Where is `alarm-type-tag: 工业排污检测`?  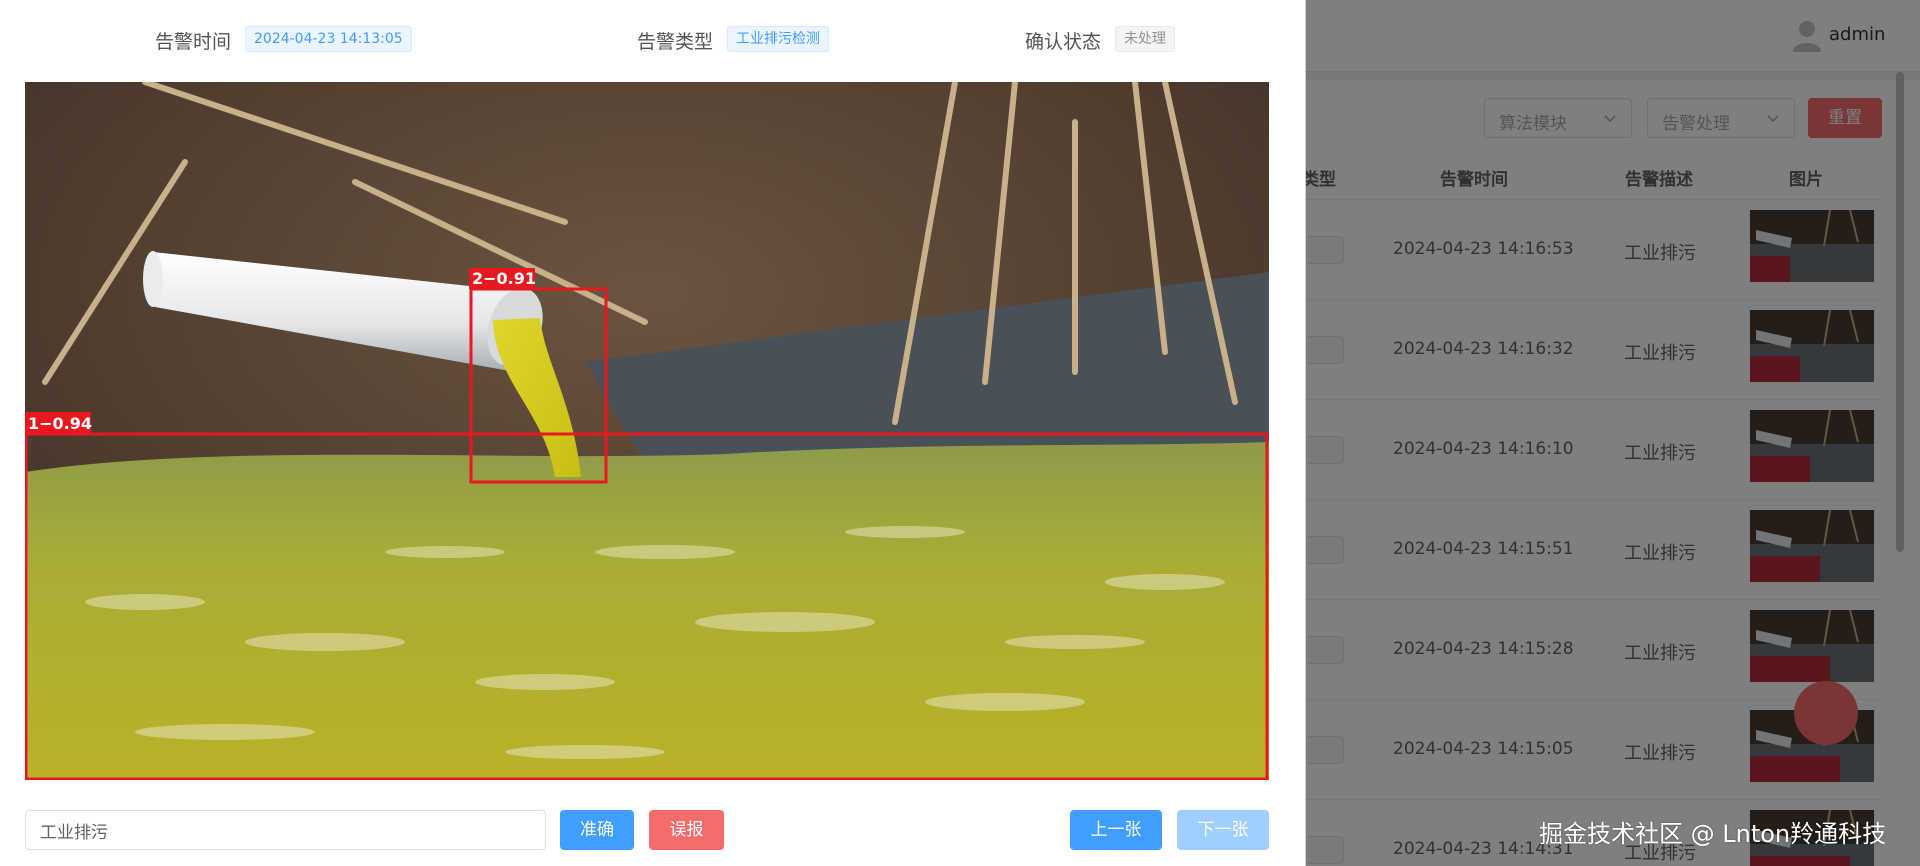 alarm-type-tag: 工业排污检测 is located at coordinates (778, 39).